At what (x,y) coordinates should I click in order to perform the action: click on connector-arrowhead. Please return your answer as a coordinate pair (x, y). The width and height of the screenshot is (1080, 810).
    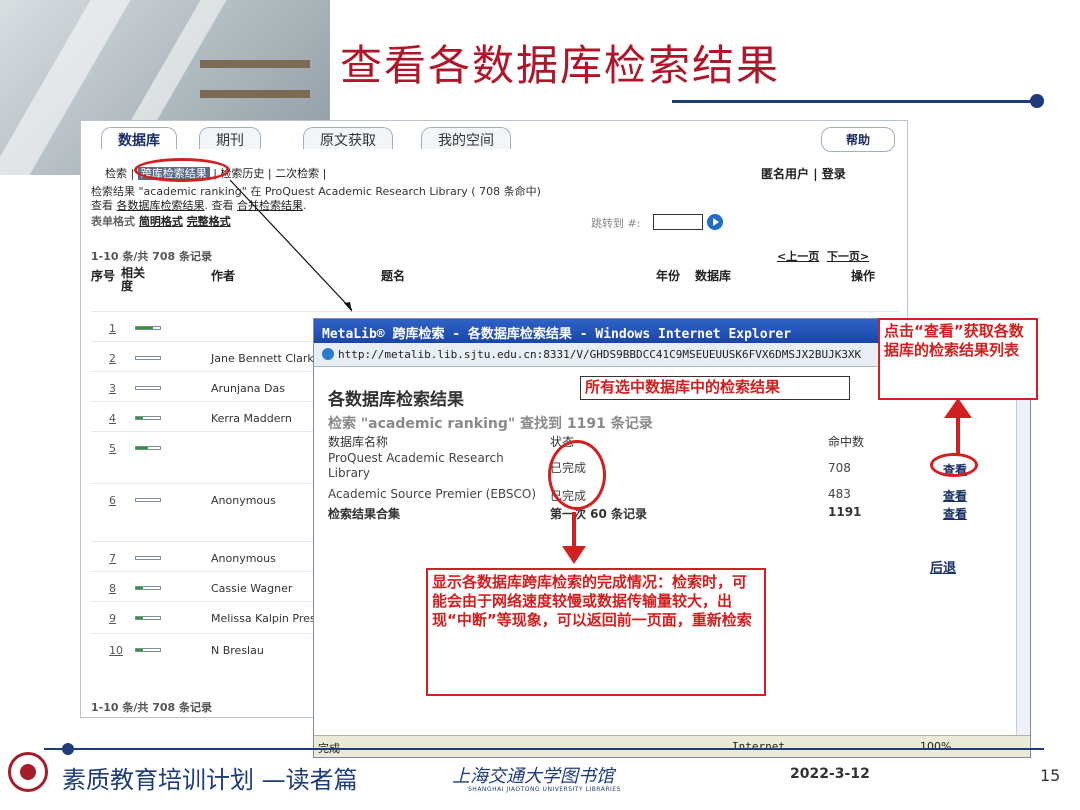
    Looking at the image, I should click on (348, 307).